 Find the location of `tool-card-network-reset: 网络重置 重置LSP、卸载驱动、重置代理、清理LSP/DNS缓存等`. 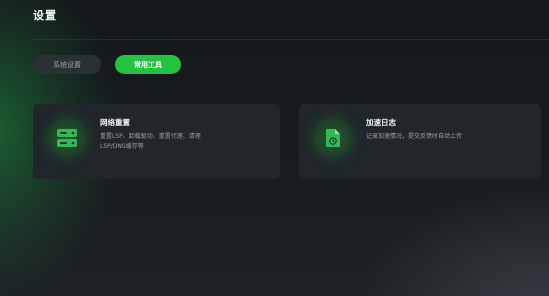

tool-card-network-reset: 网络重置 重置LSP、卸载驱动、重置代理、清理LSP/DNS缓存等 is located at coordinates (156, 141).